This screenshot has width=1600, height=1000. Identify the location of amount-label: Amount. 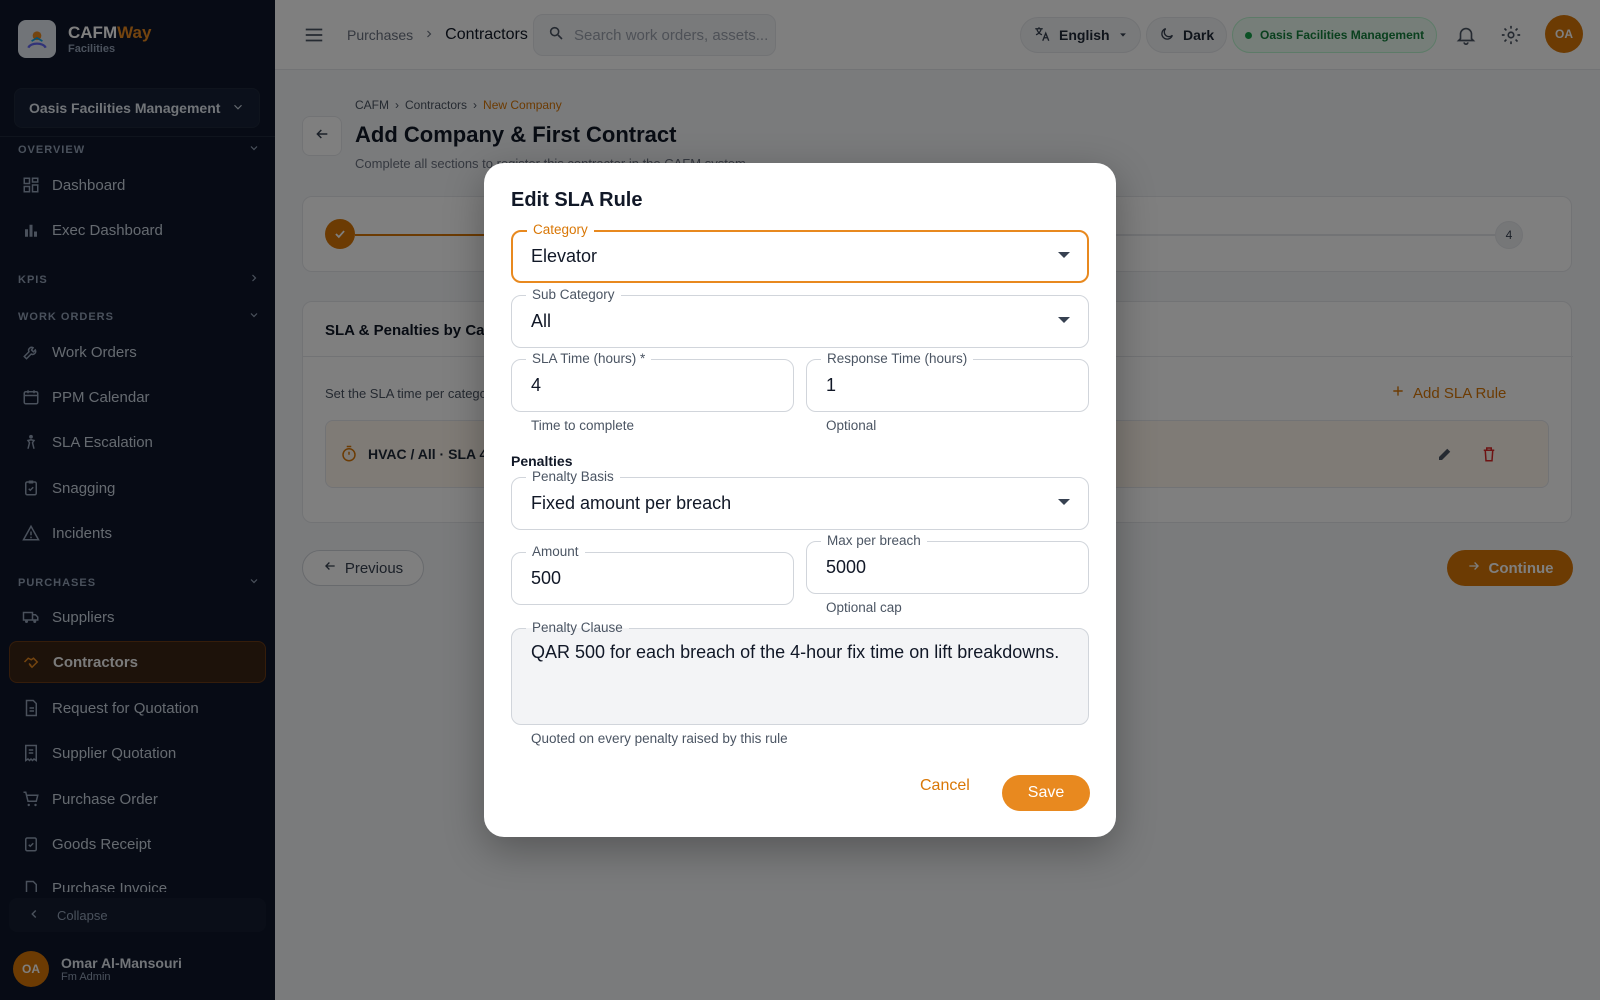
(555, 552).